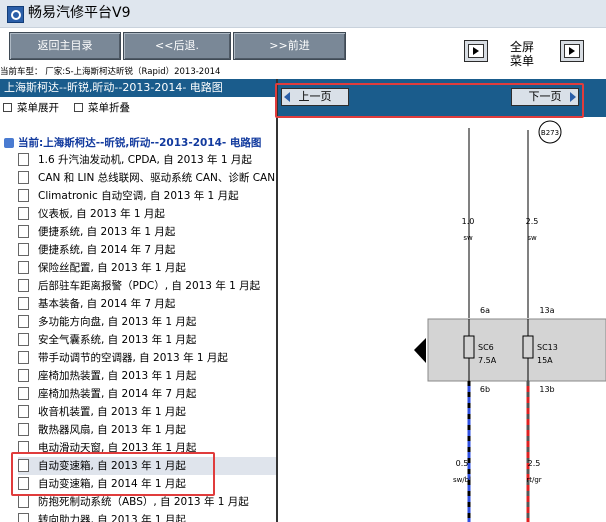  I want to click on wire-right-size: 2.5, so click(532, 221).